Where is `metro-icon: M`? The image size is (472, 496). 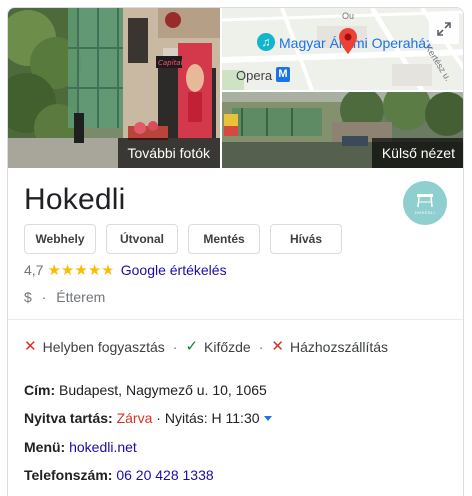 metro-icon: M is located at coordinates (283, 74).